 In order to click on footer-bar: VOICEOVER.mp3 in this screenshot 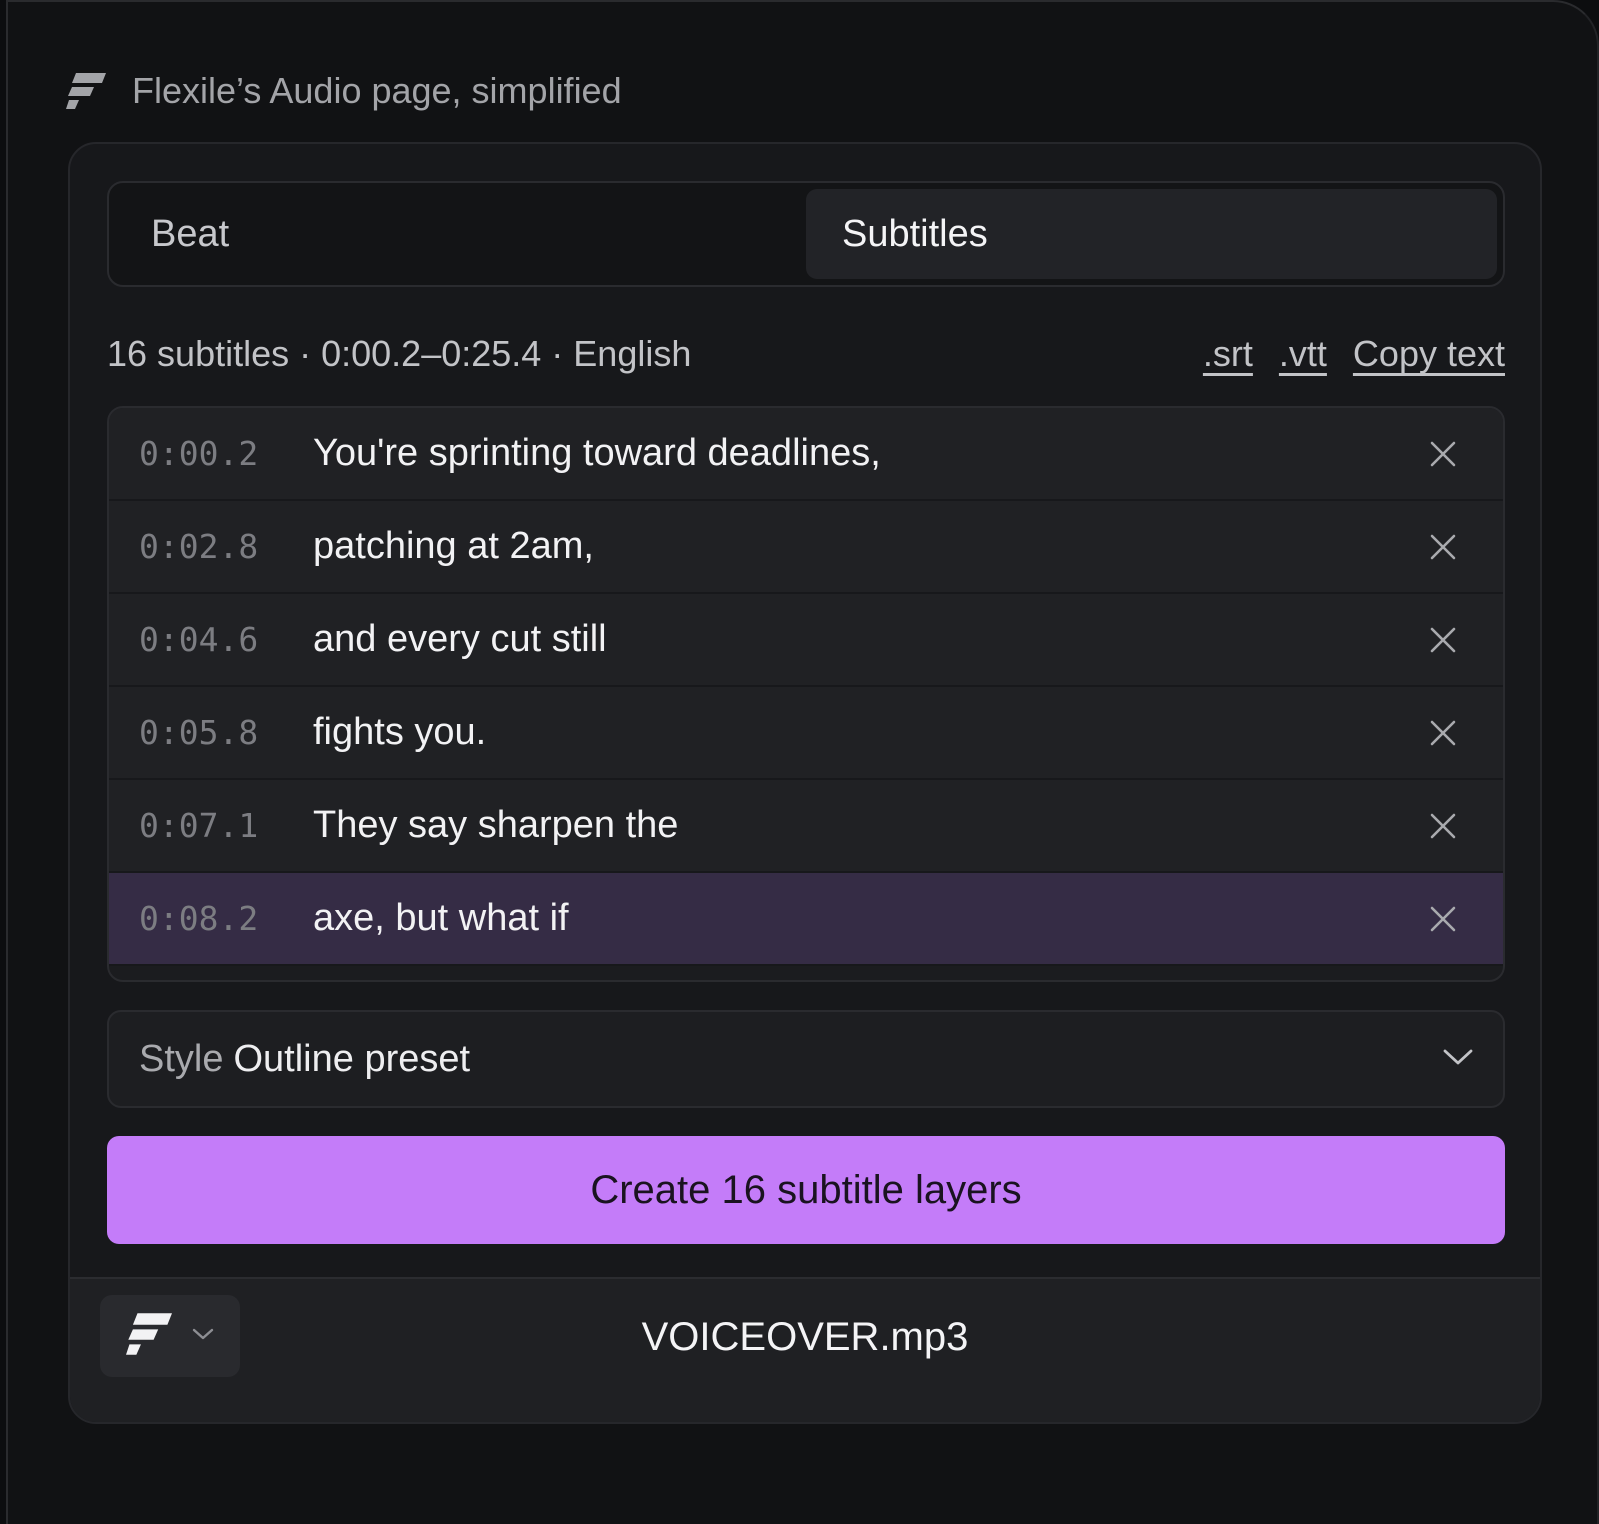, I will do `click(805, 1349)`.